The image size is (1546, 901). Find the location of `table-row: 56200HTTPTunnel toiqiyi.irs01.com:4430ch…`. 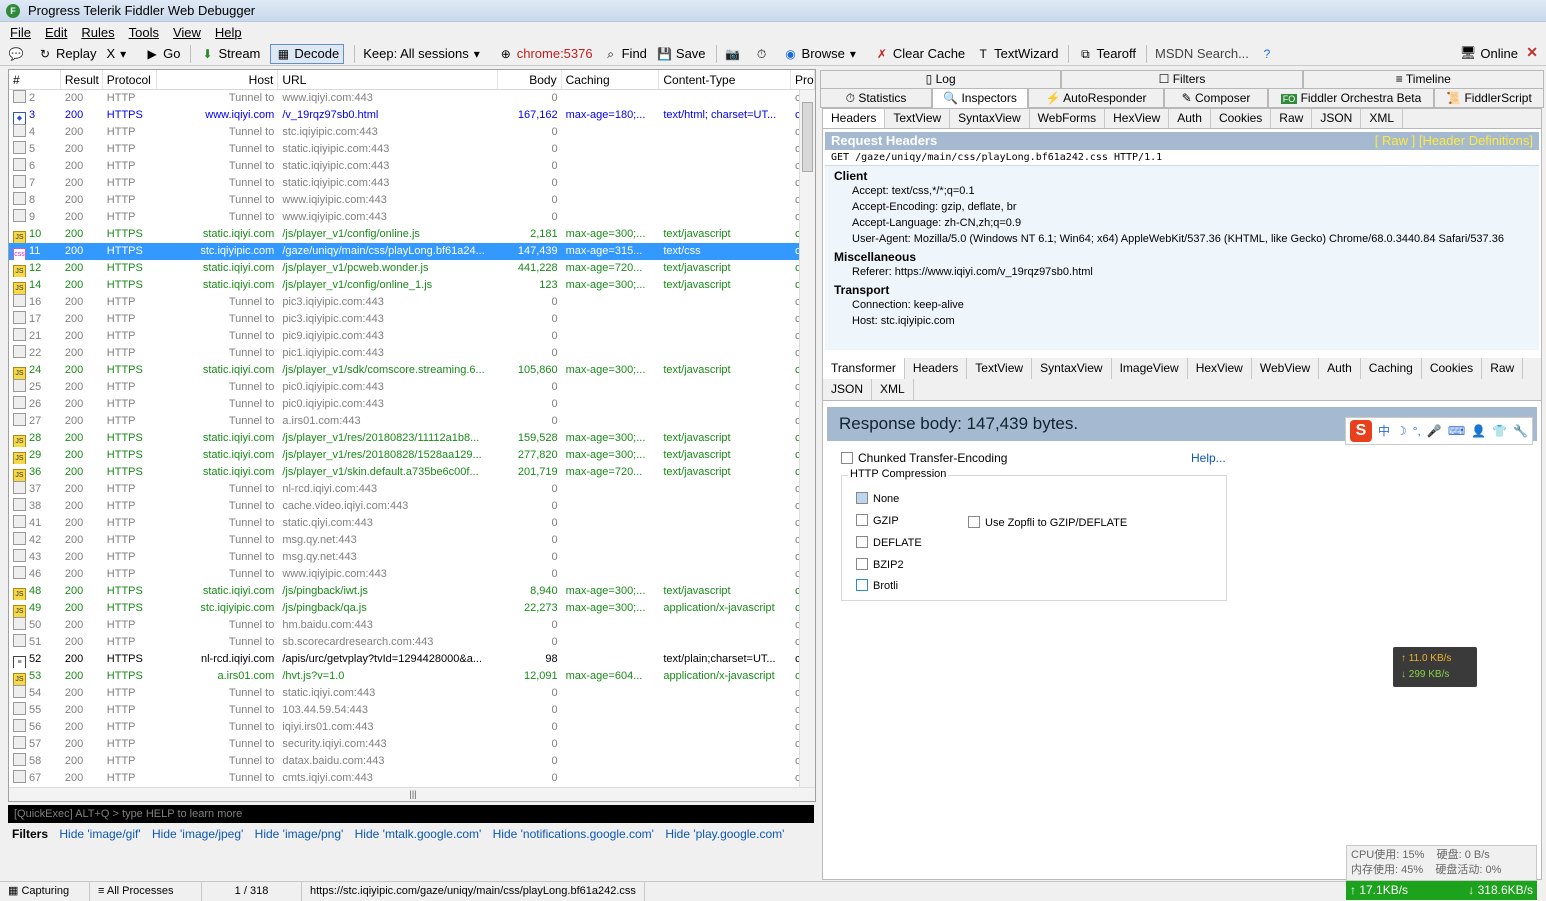

table-row: 56200HTTPTunnel toiqiyi.irs01.com:4430ch… is located at coordinates (412, 727).